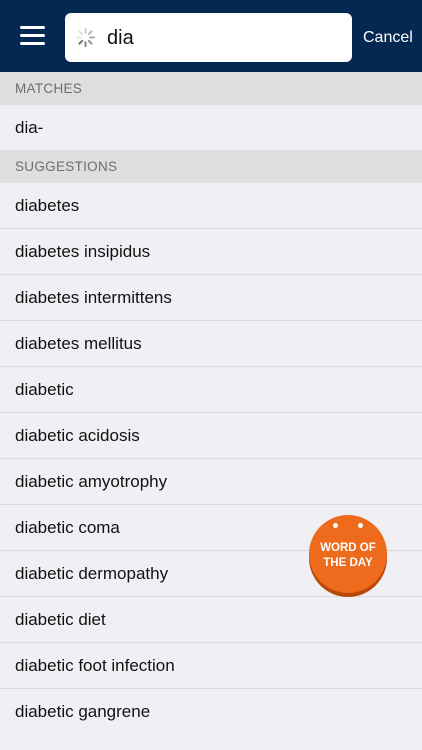 The width and height of the screenshot is (422, 750). What do you see at coordinates (335, 525) in the screenshot?
I see `calendar-ring-left` at bounding box center [335, 525].